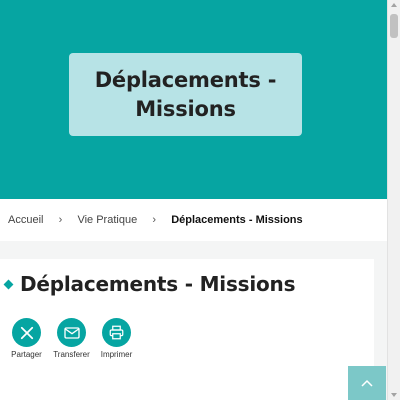 The image size is (400, 400). I want to click on share-print-label: Imprimer, so click(116, 354).